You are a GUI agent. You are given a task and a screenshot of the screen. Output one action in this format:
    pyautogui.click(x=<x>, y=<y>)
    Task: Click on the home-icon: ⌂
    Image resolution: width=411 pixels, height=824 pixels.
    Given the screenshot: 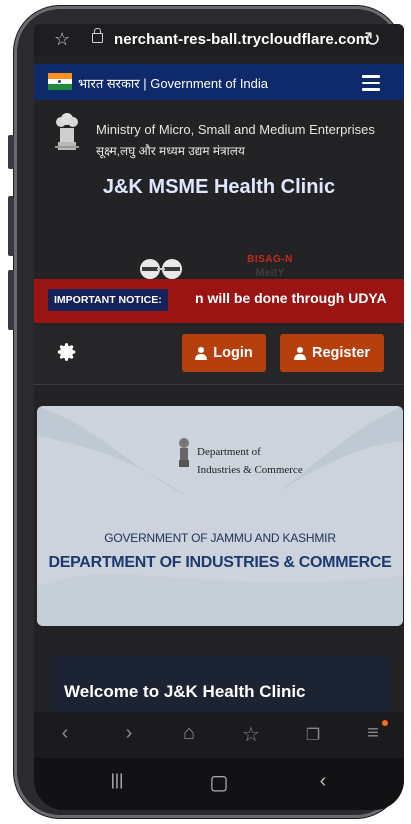 What is the action you would take?
    pyautogui.click(x=189, y=733)
    